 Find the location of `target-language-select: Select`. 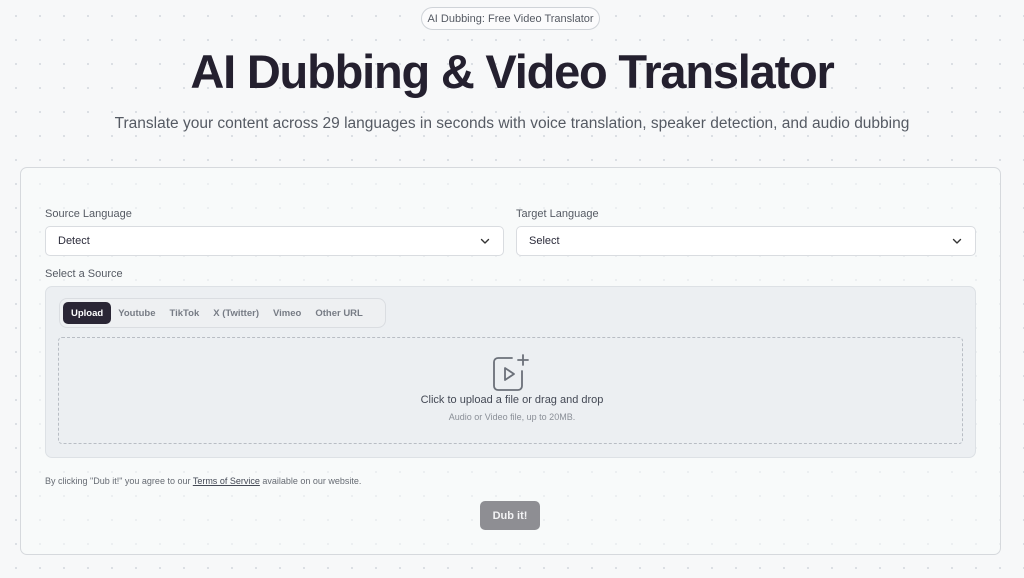

target-language-select: Select is located at coordinates (746, 241).